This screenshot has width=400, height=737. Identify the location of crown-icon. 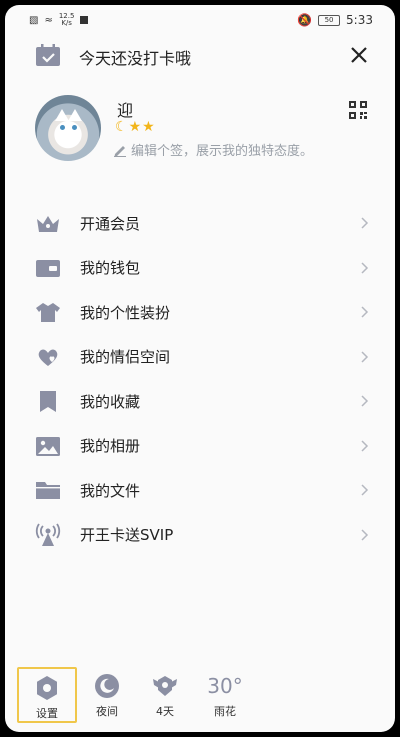
(48, 224).